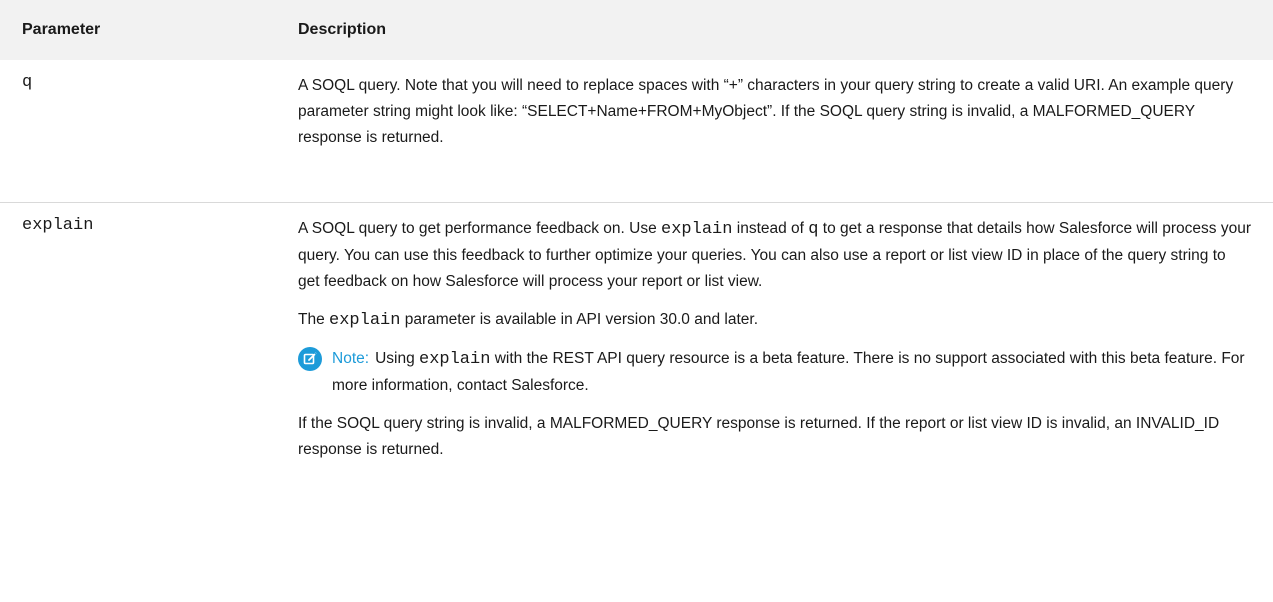 Image resolution: width=1273 pixels, height=602 pixels. What do you see at coordinates (145, 30) in the screenshot?
I see `parameter-column-header: Parameter` at bounding box center [145, 30].